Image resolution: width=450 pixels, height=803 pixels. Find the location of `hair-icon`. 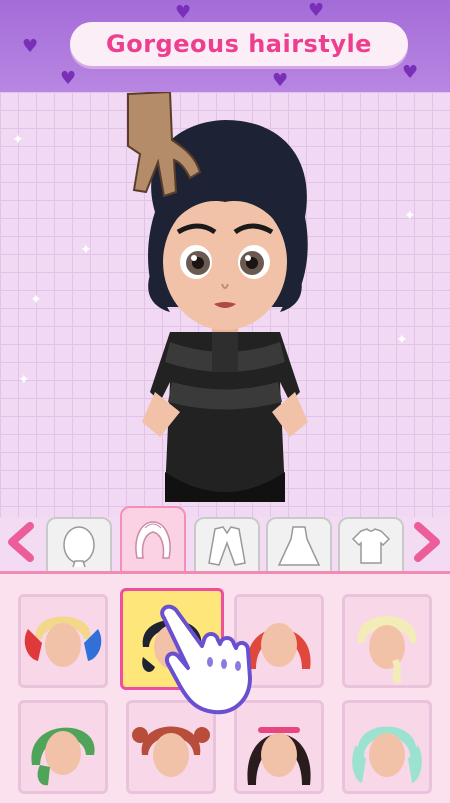

hair-icon is located at coordinates (153, 540).